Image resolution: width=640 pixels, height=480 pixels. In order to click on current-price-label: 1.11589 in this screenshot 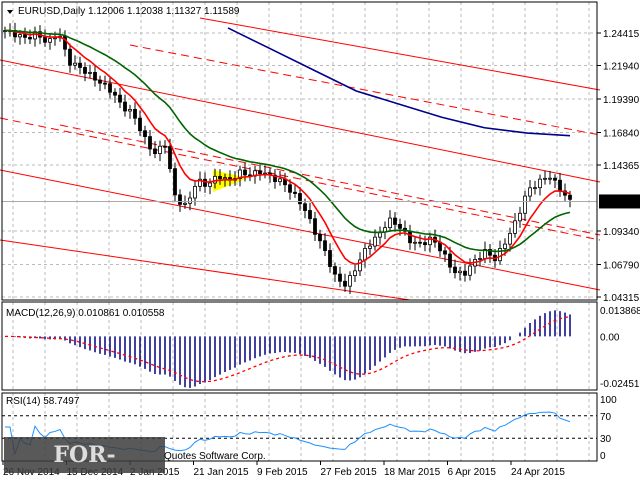, I will do `click(620, 202)`.